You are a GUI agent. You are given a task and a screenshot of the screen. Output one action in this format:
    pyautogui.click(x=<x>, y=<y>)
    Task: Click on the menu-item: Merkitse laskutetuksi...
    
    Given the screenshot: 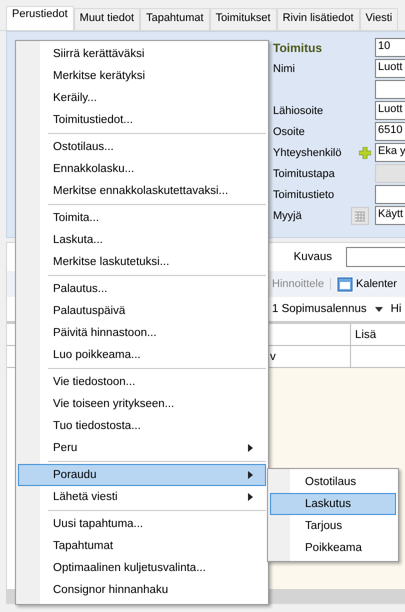 What is the action you would take?
    pyautogui.click(x=142, y=262)
    